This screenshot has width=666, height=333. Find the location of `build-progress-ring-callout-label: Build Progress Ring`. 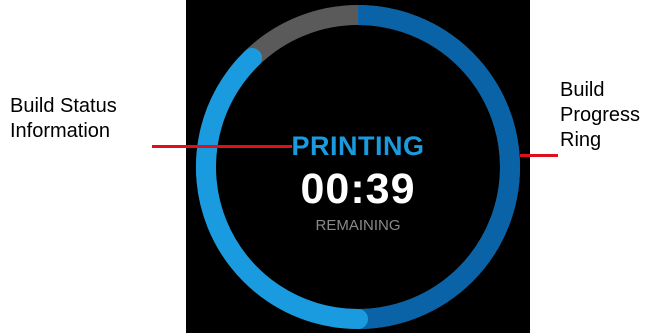

build-progress-ring-callout-label: Build Progress Ring is located at coordinates (600, 115).